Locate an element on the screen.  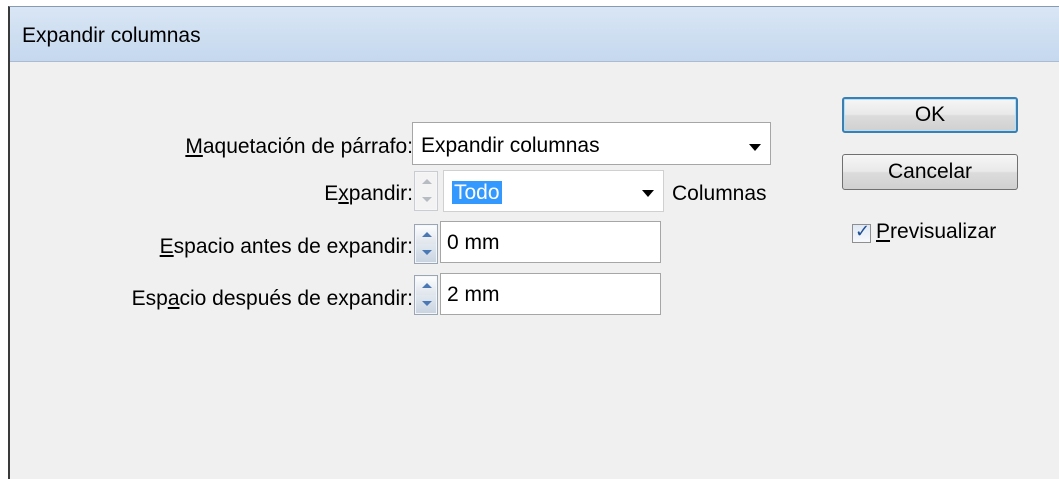
span-dropdown-value: Todo is located at coordinates (477, 192).